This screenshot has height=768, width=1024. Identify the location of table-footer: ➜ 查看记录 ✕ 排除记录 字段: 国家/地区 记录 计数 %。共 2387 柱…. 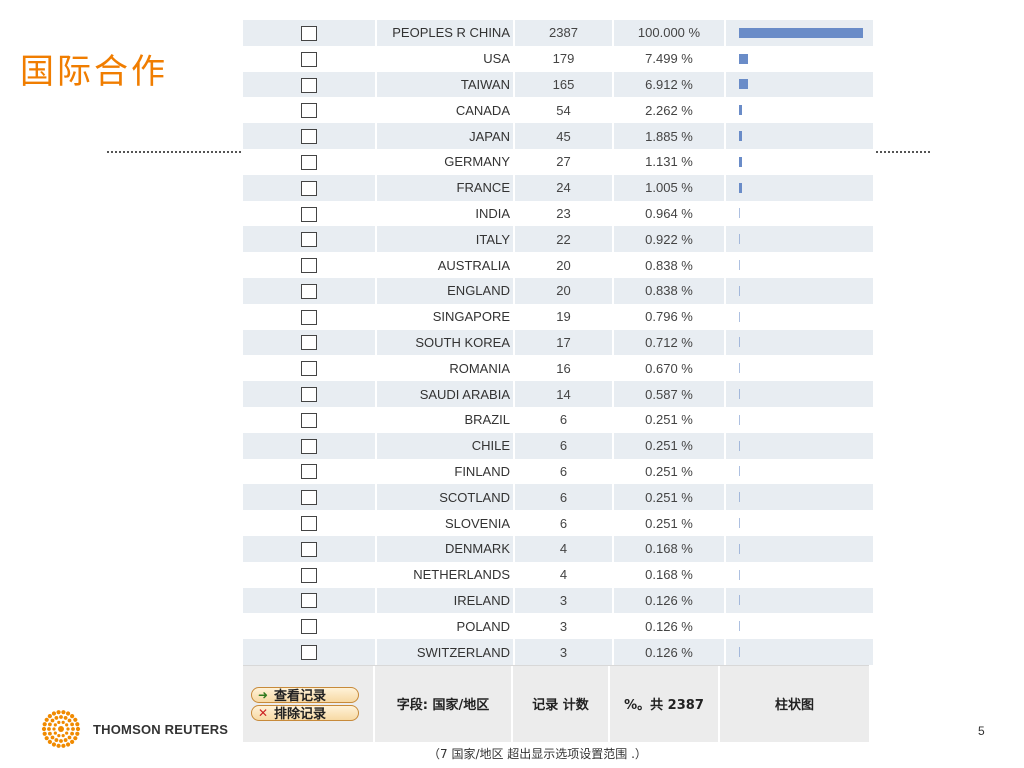
(556, 703).